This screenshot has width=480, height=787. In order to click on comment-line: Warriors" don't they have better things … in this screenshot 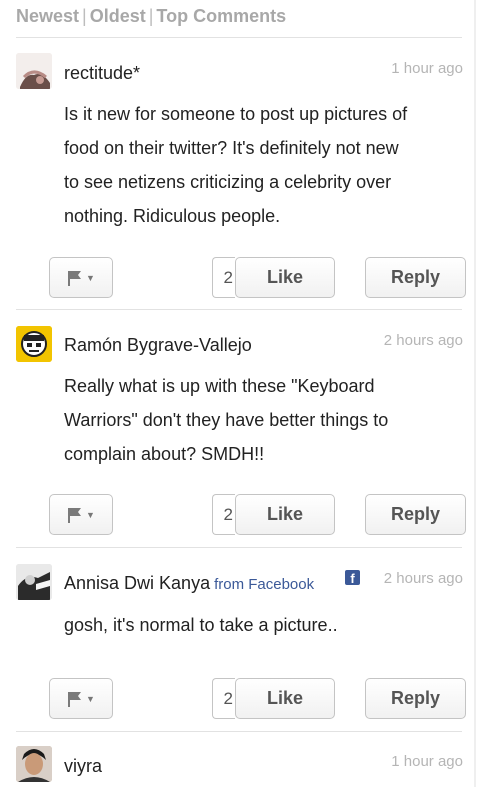, I will do `click(226, 420)`.